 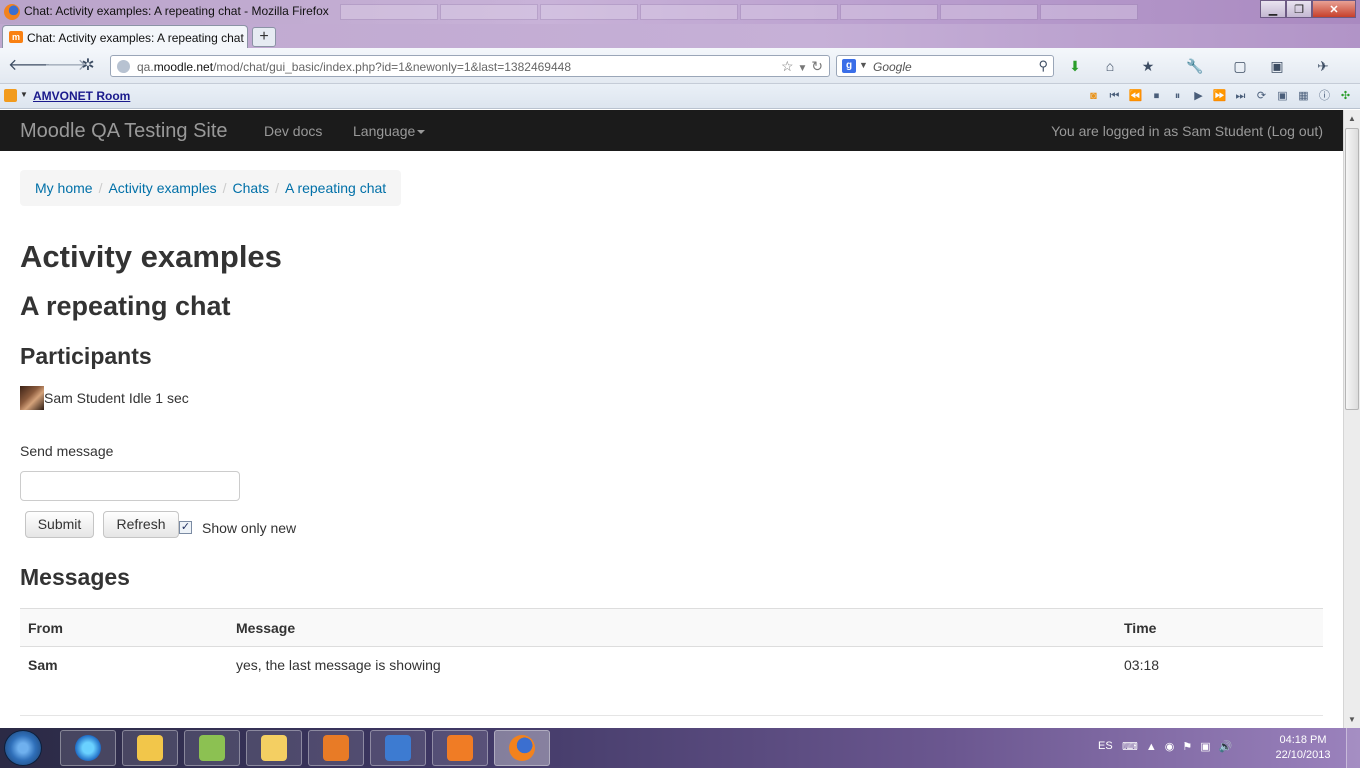 I want to click on search-engine-dropdown-icon: ▼, so click(x=863, y=65).